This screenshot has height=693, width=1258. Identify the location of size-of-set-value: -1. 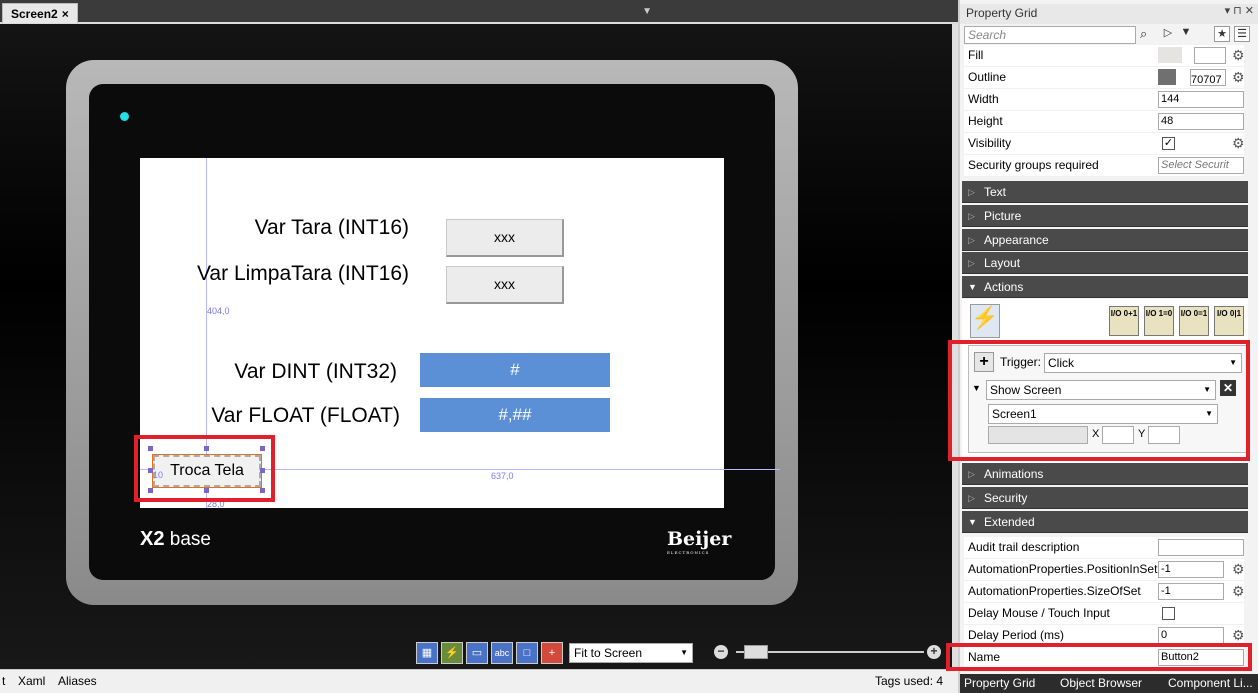
(1191, 591).